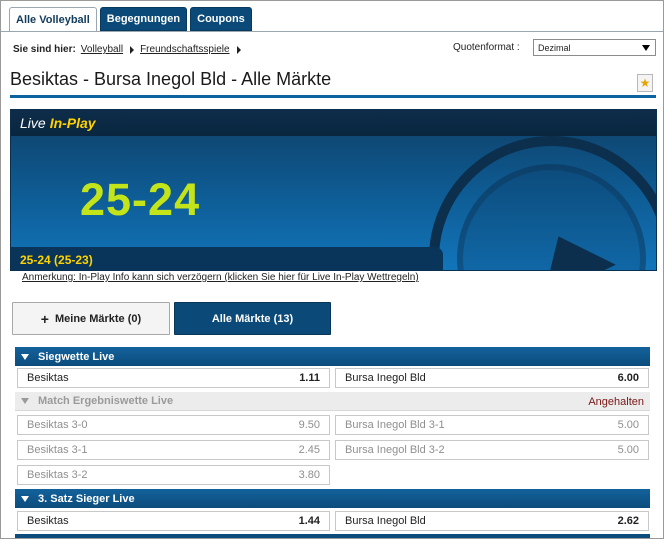 The image size is (664, 539). I want to click on live-inplay-header: Live In-Play, so click(333, 123).